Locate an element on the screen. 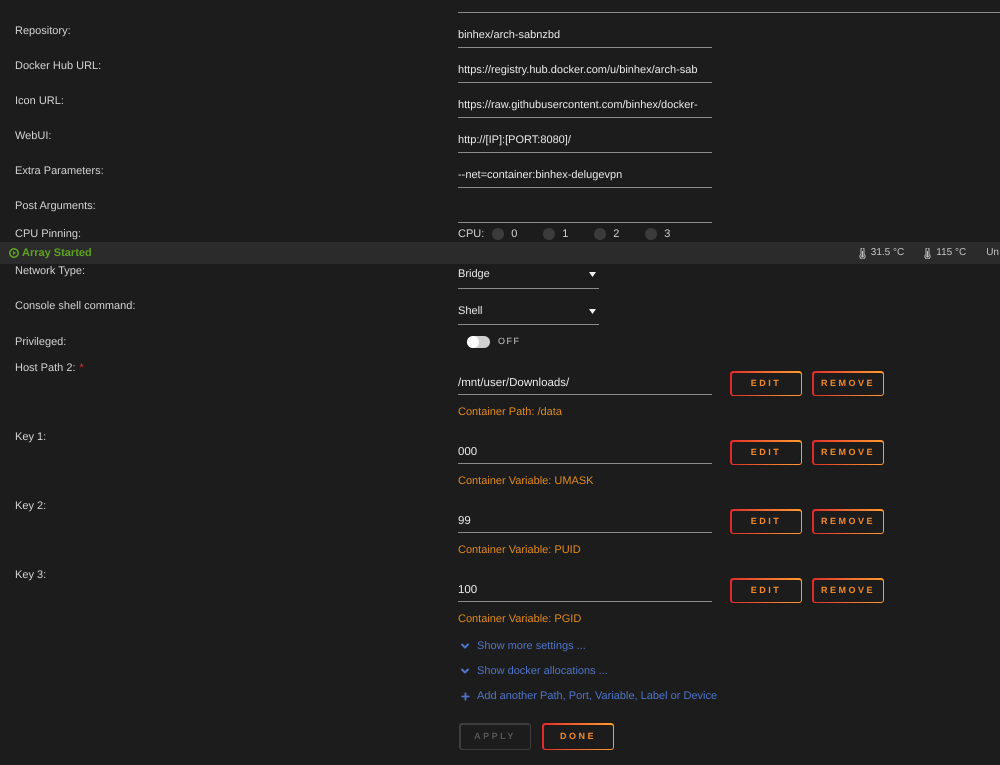 Image resolution: width=1000 pixels, height=765 pixels. field-label: Post Arguments: is located at coordinates (55, 206).